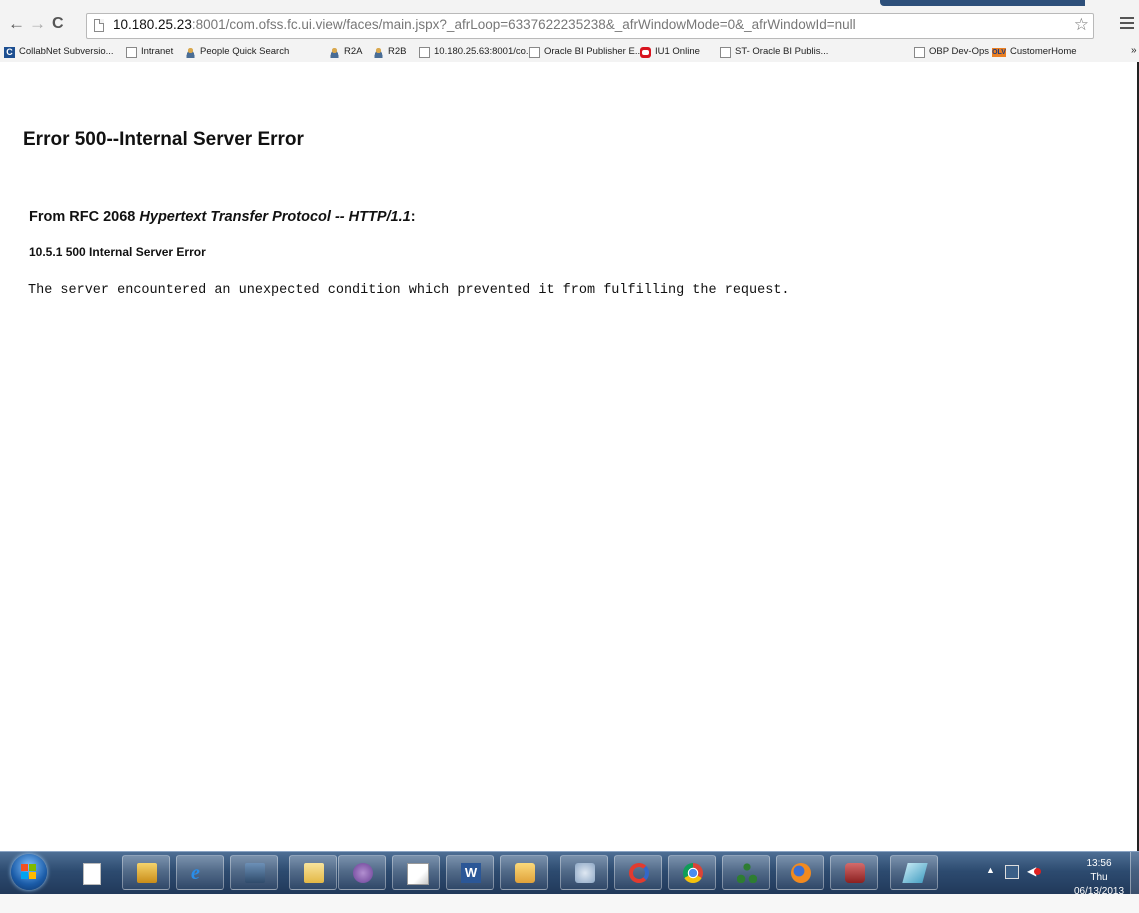  Describe the element at coordinates (9, 52) in the screenshot. I see `collabnet-icon: C` at that location.